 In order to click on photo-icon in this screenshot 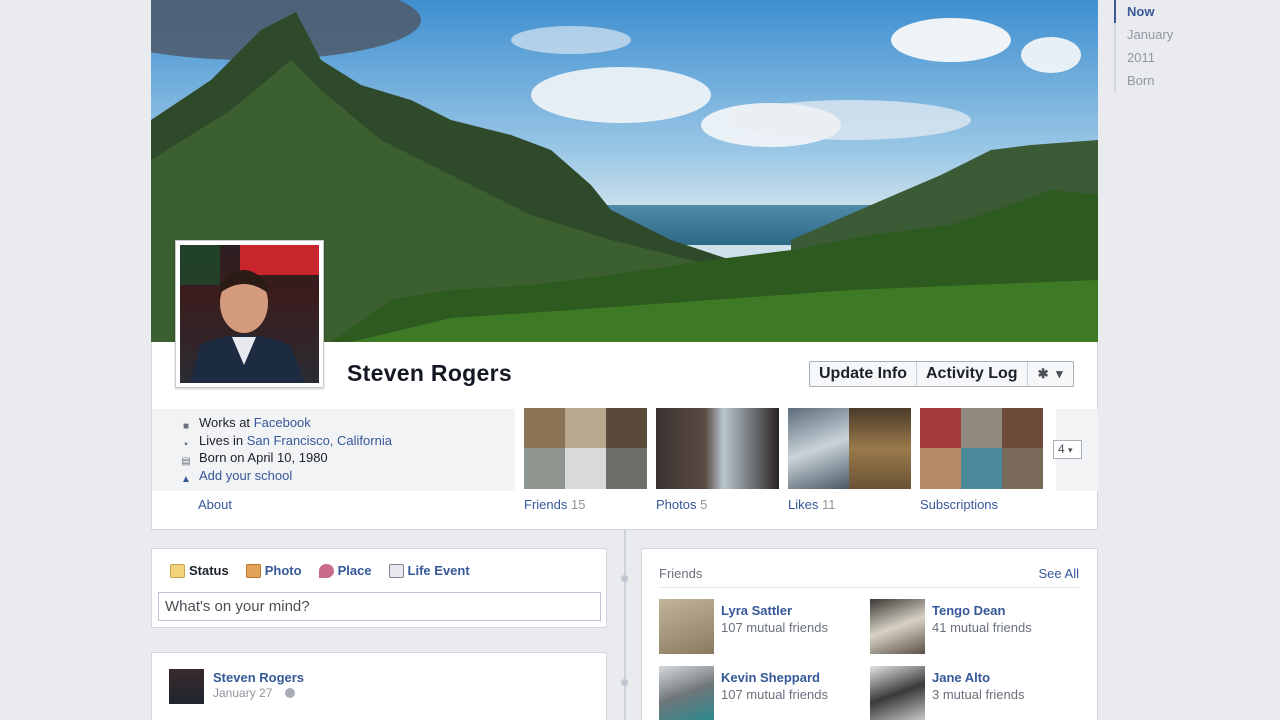, I will do `click(253, 570)`.